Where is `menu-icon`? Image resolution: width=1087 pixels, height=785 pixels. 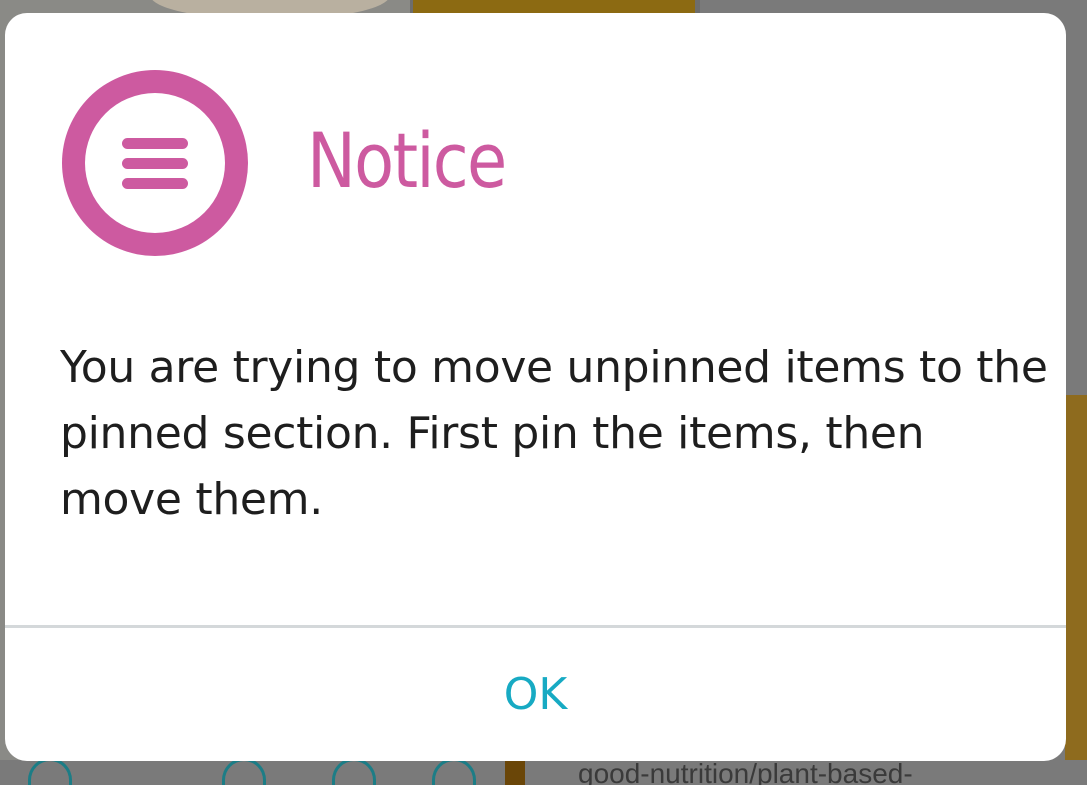
menu-icon is located at coordinates (155, 163).